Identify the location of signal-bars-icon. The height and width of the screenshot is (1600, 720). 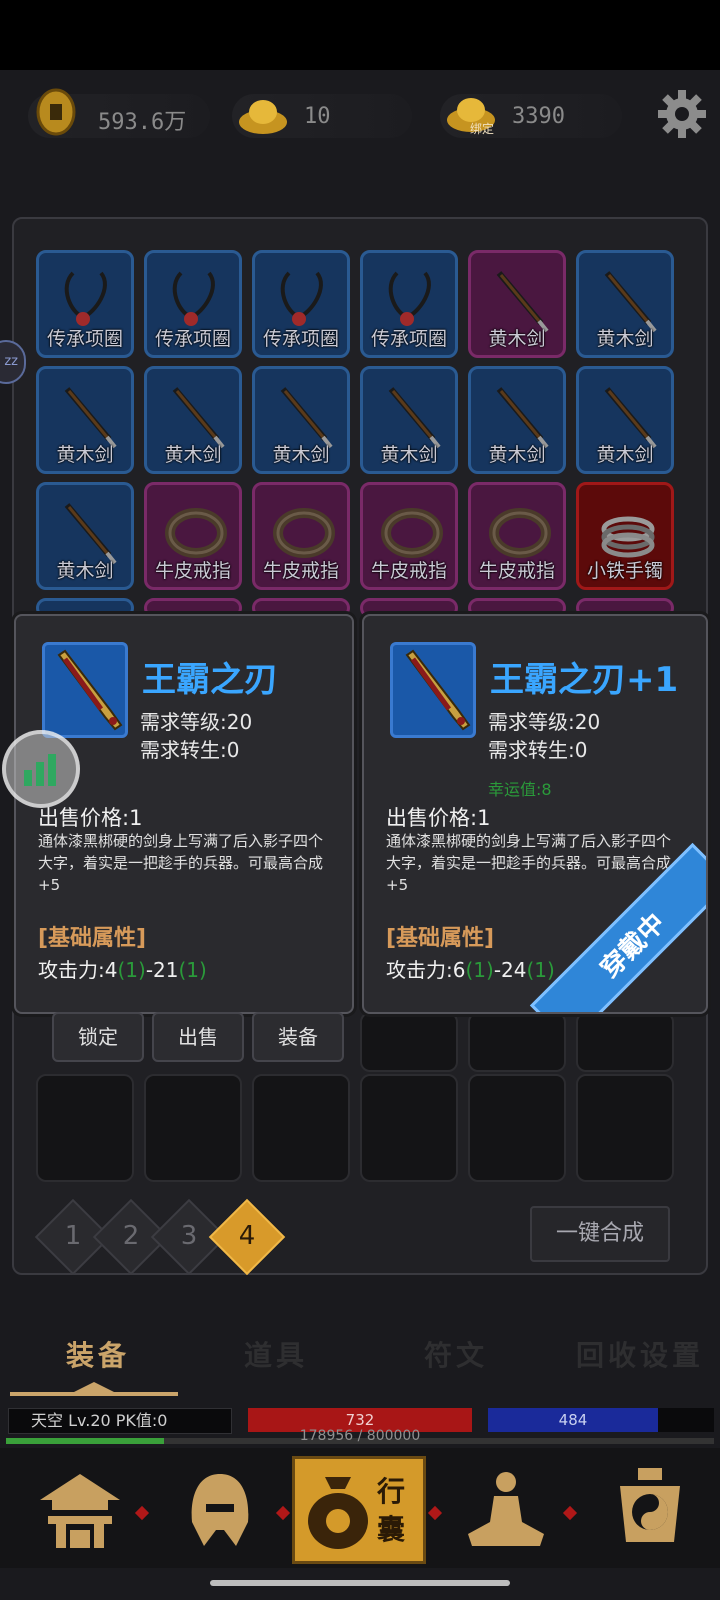
(40, 770).